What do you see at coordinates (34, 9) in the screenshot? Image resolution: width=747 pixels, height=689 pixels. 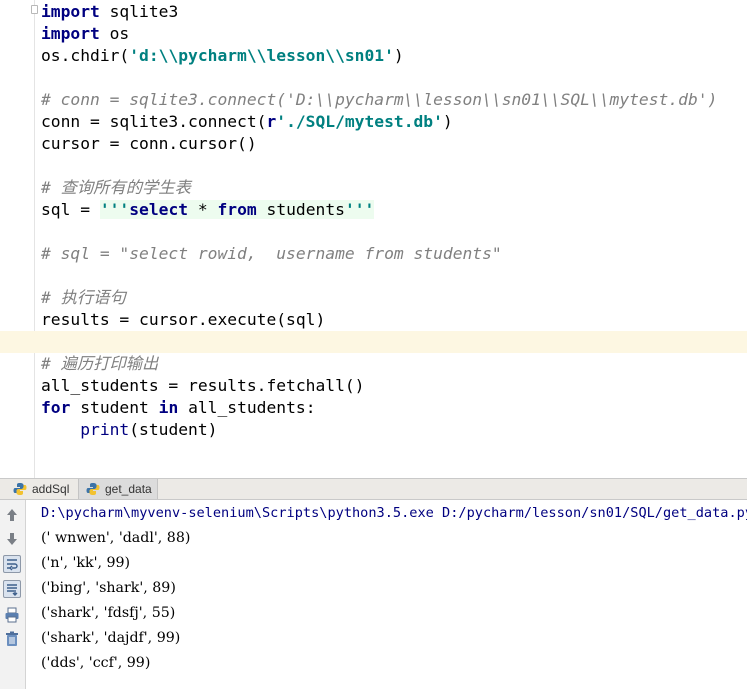 I see `fold-marker-icon` at bounding box center [34, 9].